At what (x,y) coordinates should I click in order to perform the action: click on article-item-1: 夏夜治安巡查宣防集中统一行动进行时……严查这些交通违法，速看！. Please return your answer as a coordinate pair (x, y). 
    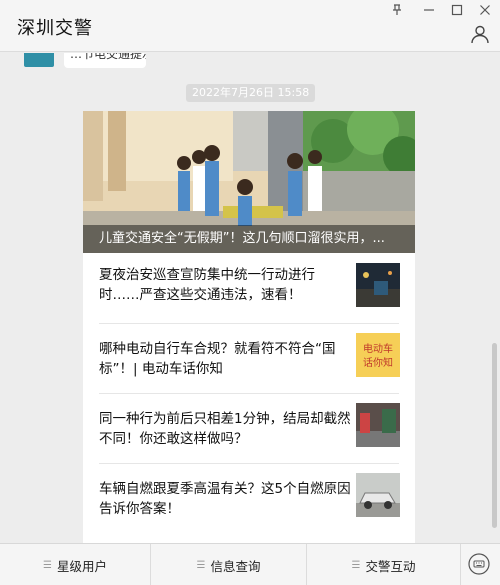
    Looking at the image, I should click on (249, 288).